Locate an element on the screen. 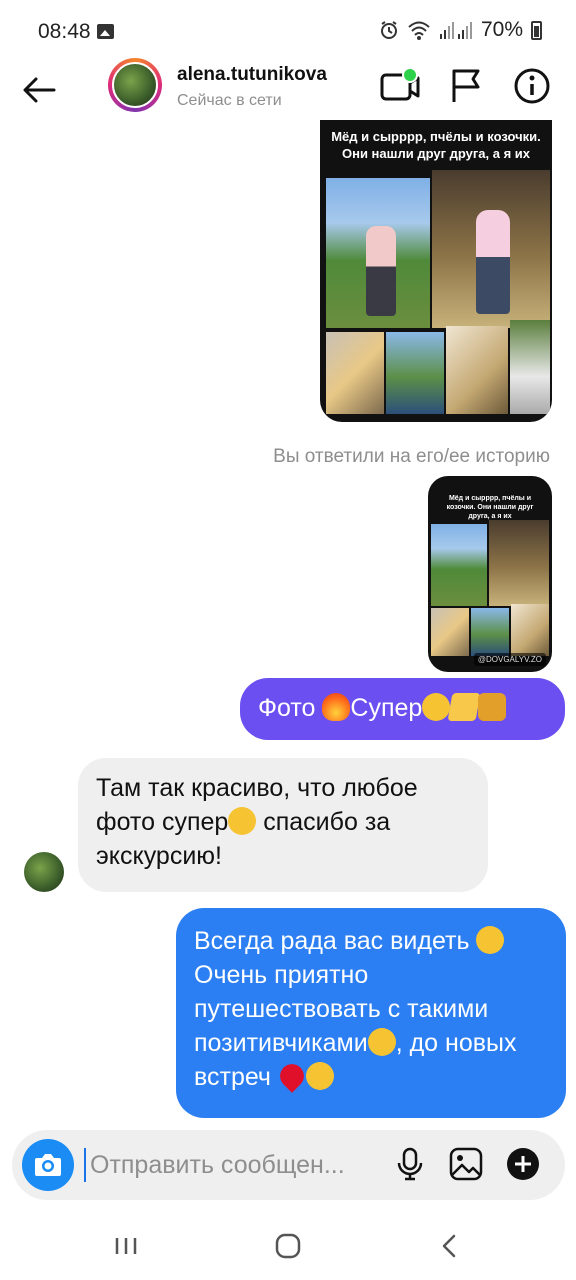  red-heart-emoji-icon is located at coordinates (292, 1076).